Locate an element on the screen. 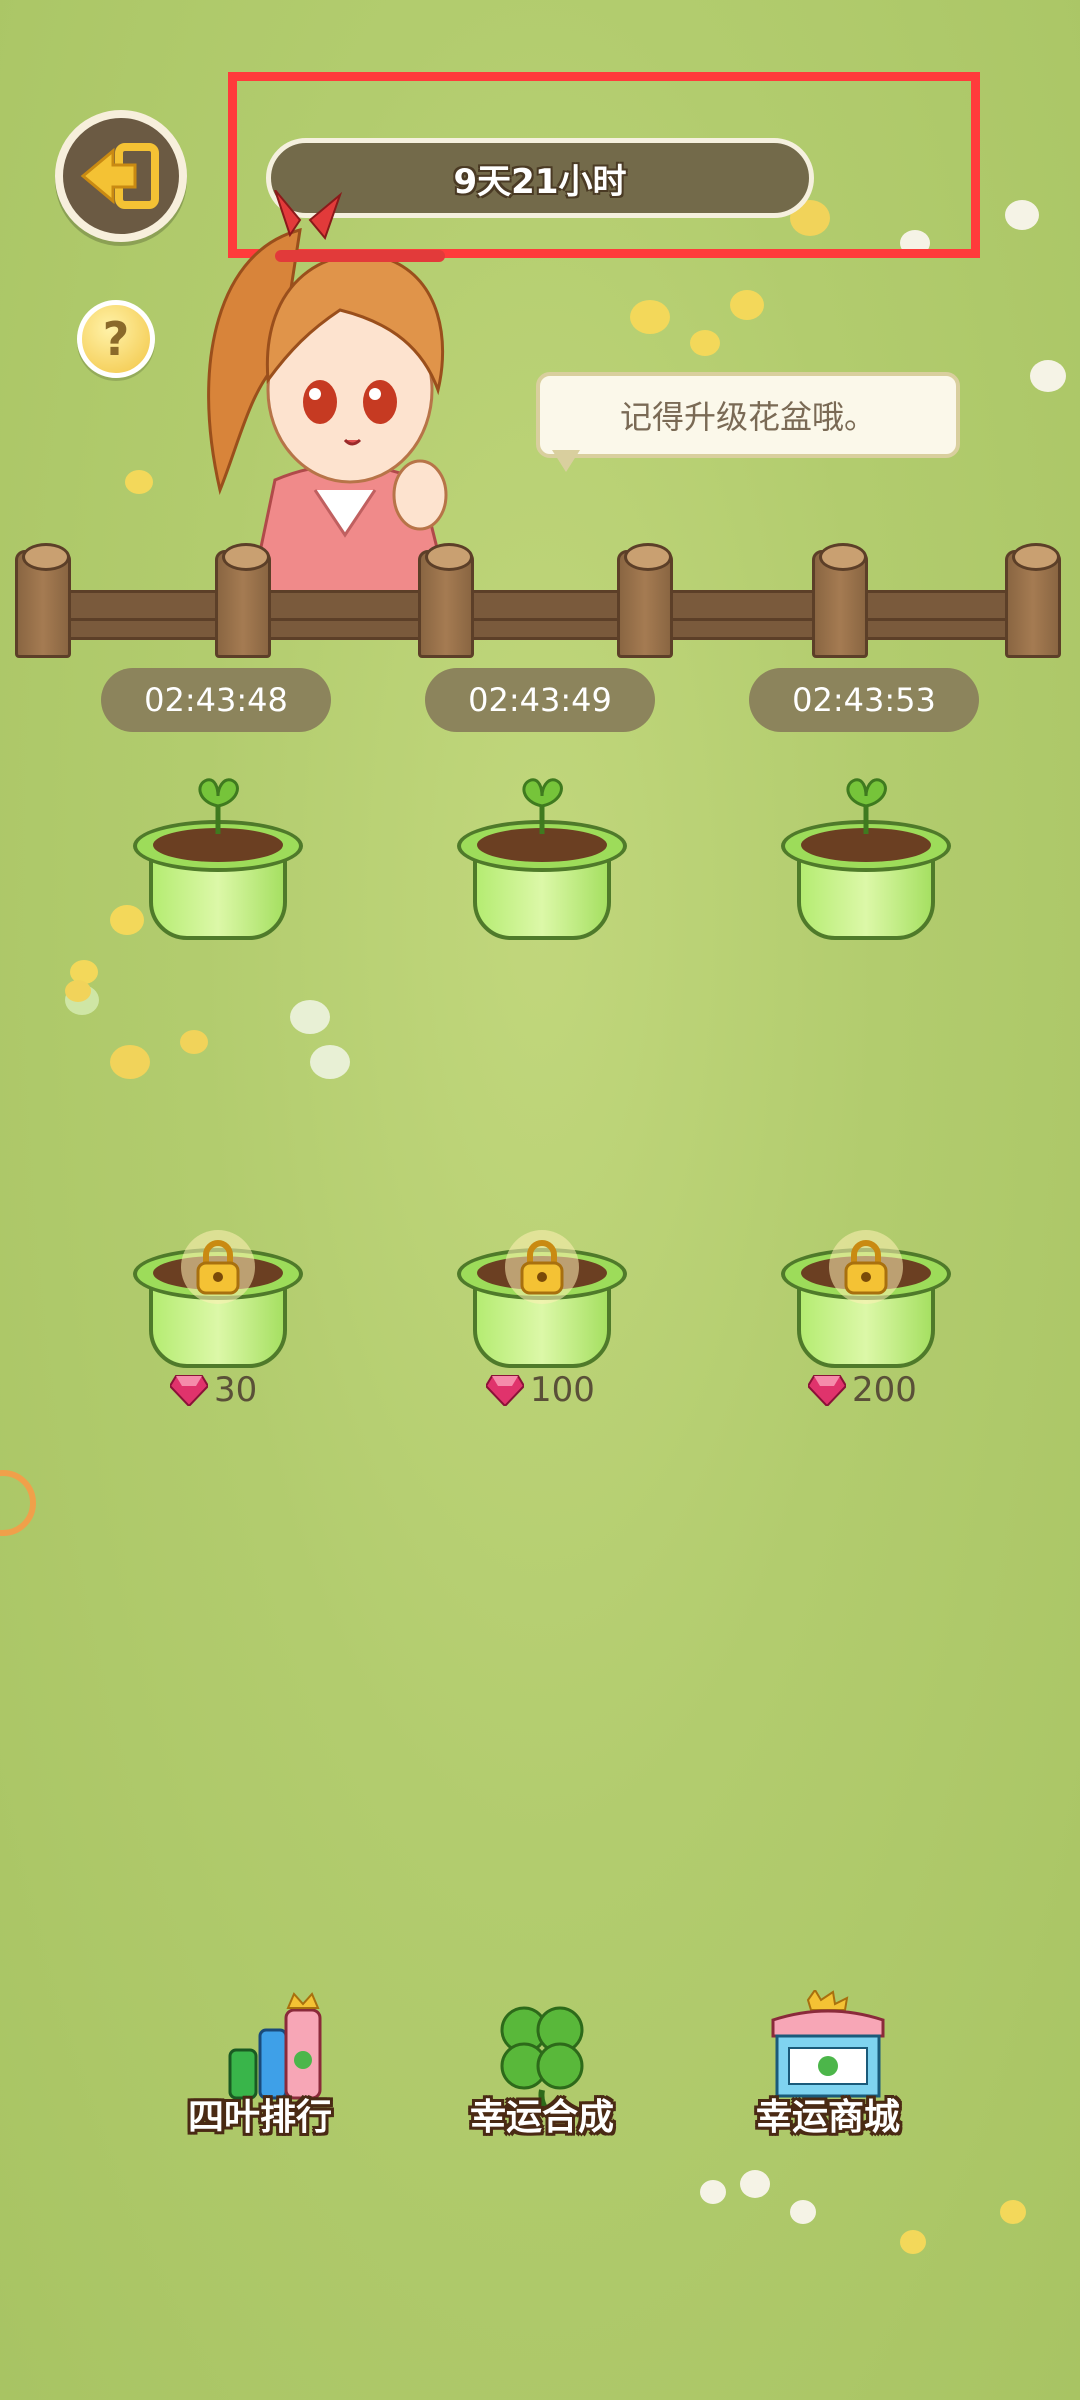 The height and width of the screenshot is (2400, 1080). lucky-synthesis-label: 幸运合成 is located at coordinates (541, 2117).